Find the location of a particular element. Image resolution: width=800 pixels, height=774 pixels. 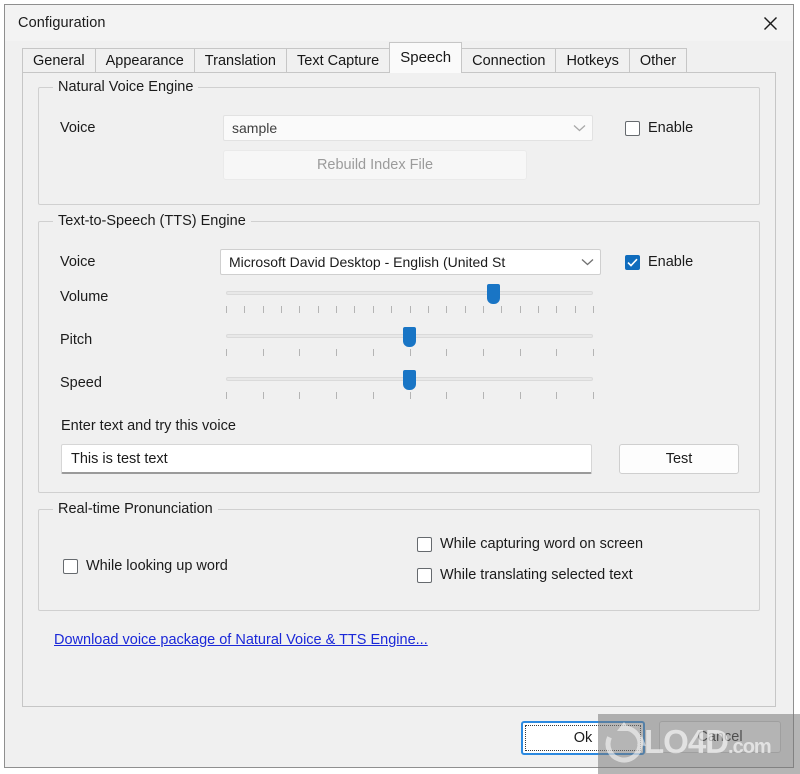

tab-other: Other is located at coordinates (658, 60).